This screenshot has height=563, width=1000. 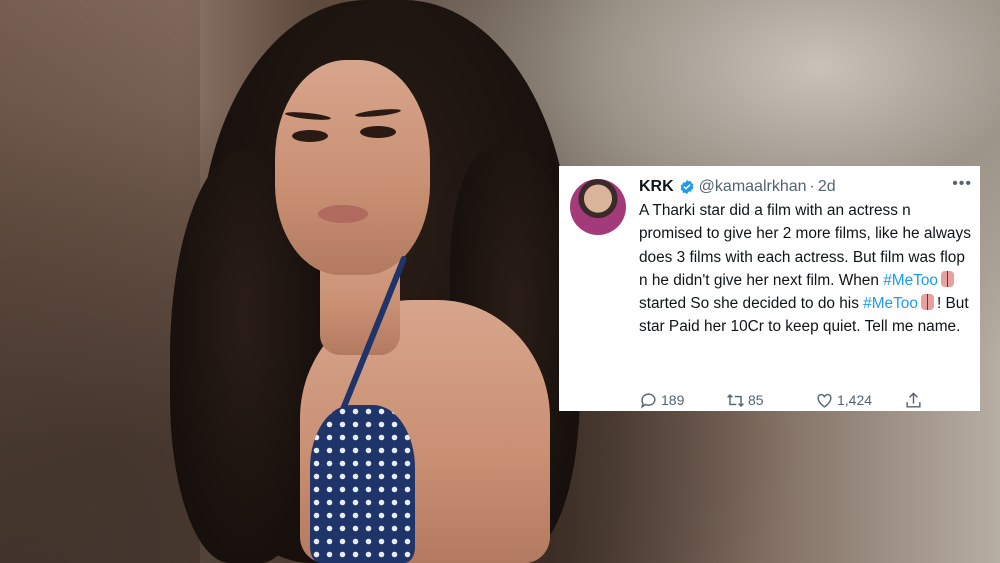 I want to click on share-button, so click(x=915, y=400).